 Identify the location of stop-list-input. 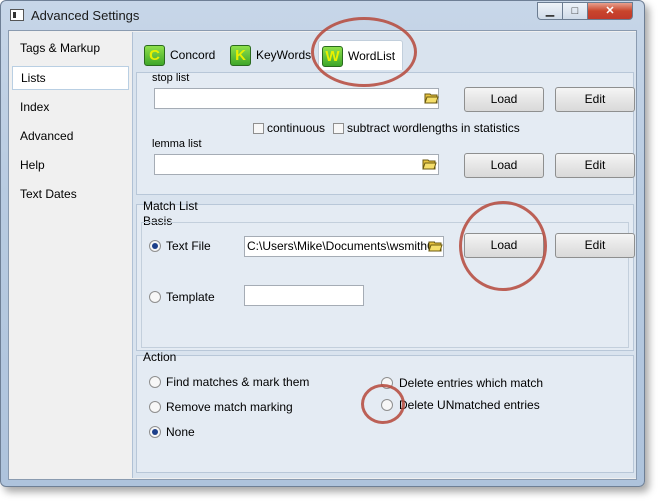
(296, 98).